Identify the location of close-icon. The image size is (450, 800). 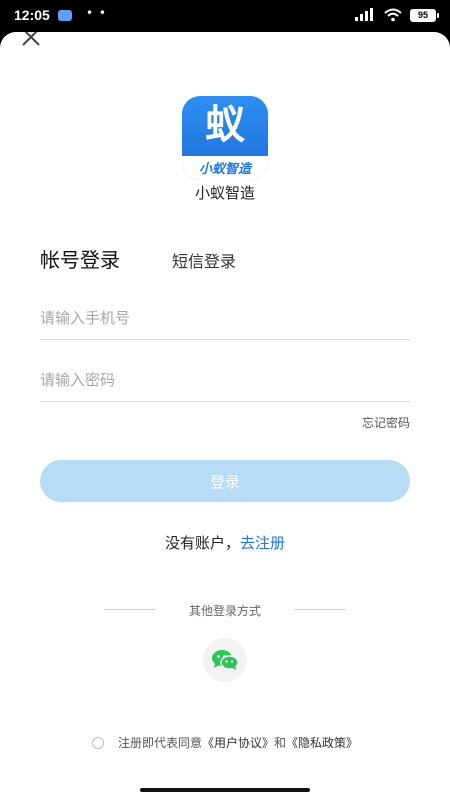
(31, 40).